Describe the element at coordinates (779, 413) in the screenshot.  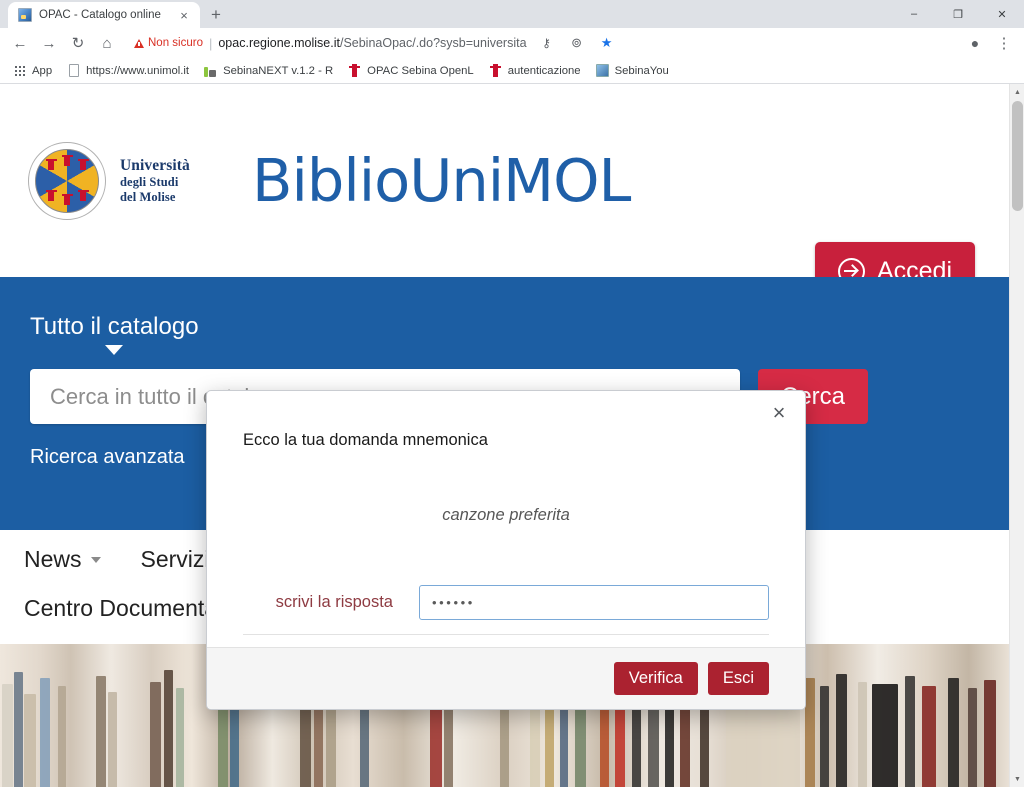
I see `close-icon: ×` at that location.